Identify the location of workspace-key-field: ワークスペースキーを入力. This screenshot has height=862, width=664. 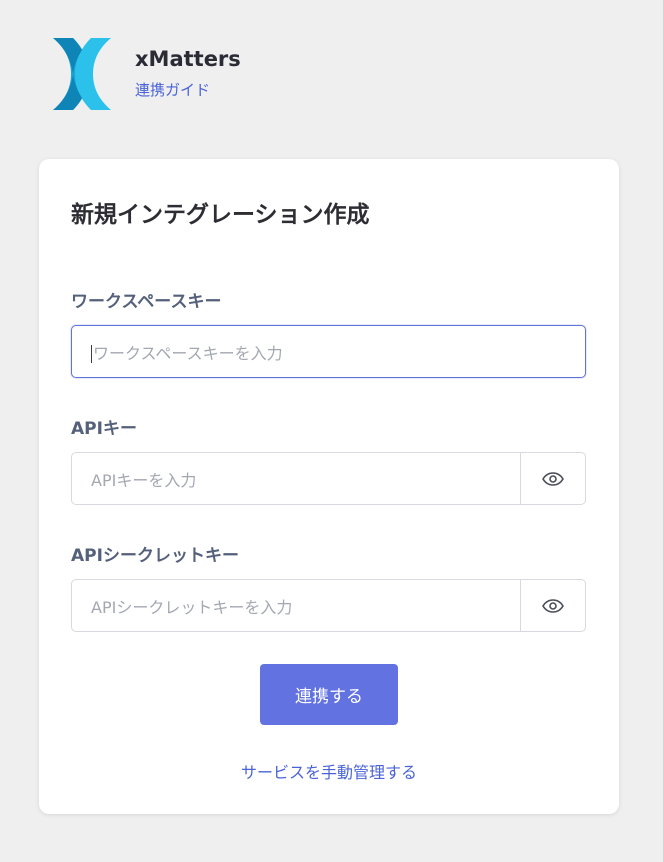
(328, 351).